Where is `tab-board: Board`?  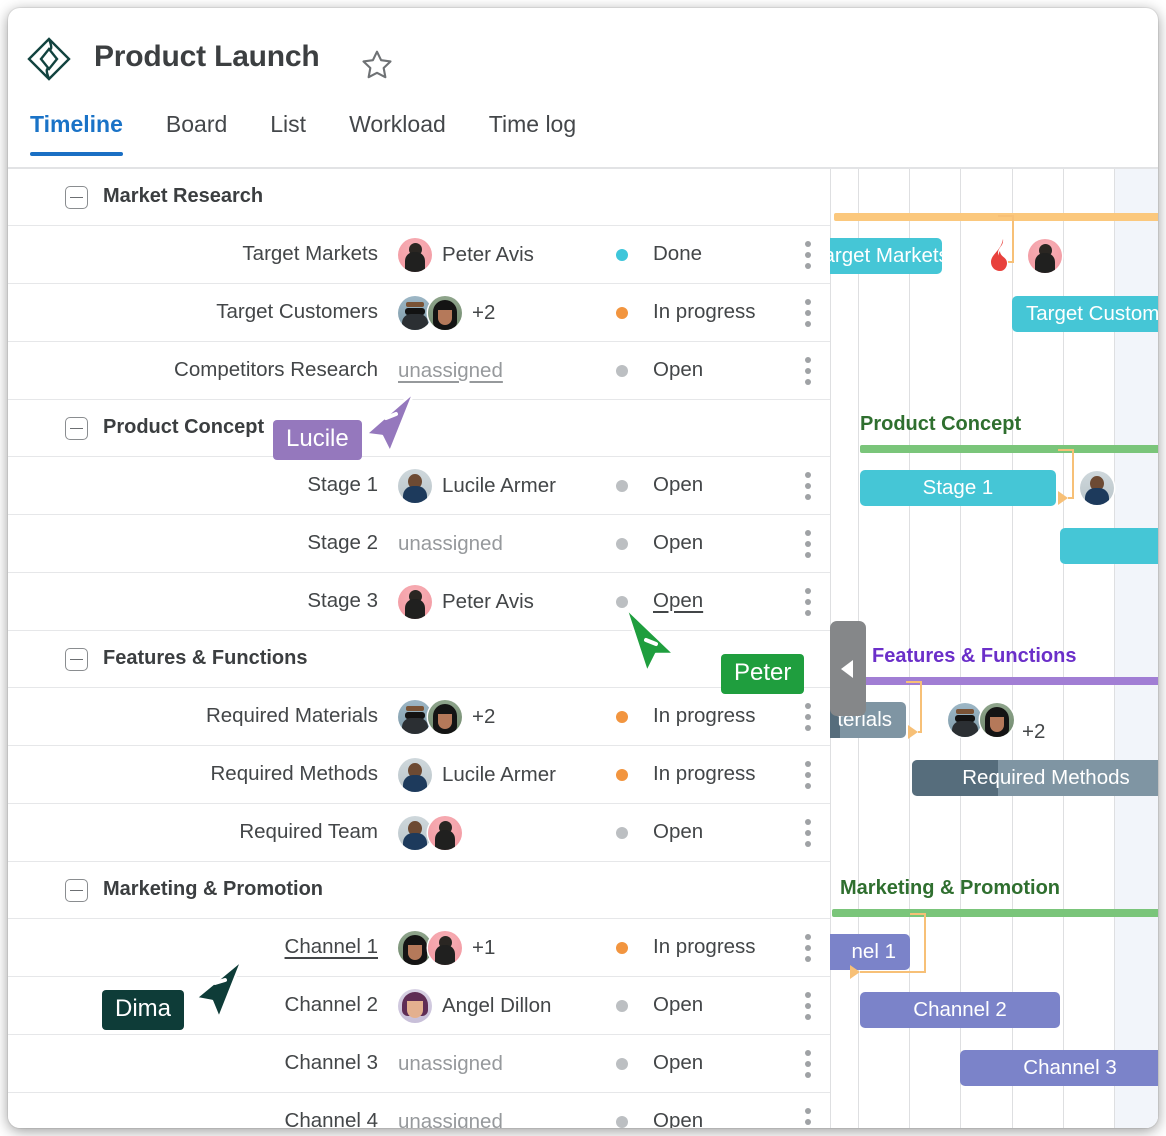
tab-board: Board is located at coordinates (196, 133).